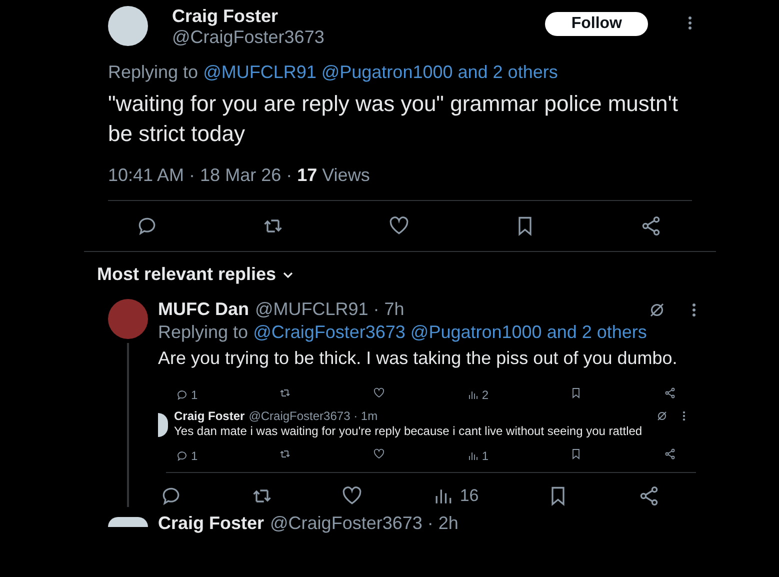 This screenshot has height=577, width=779. Describe the element at coordinates (485, 395) in the screenshot. I see `count-text: 2` at that location.